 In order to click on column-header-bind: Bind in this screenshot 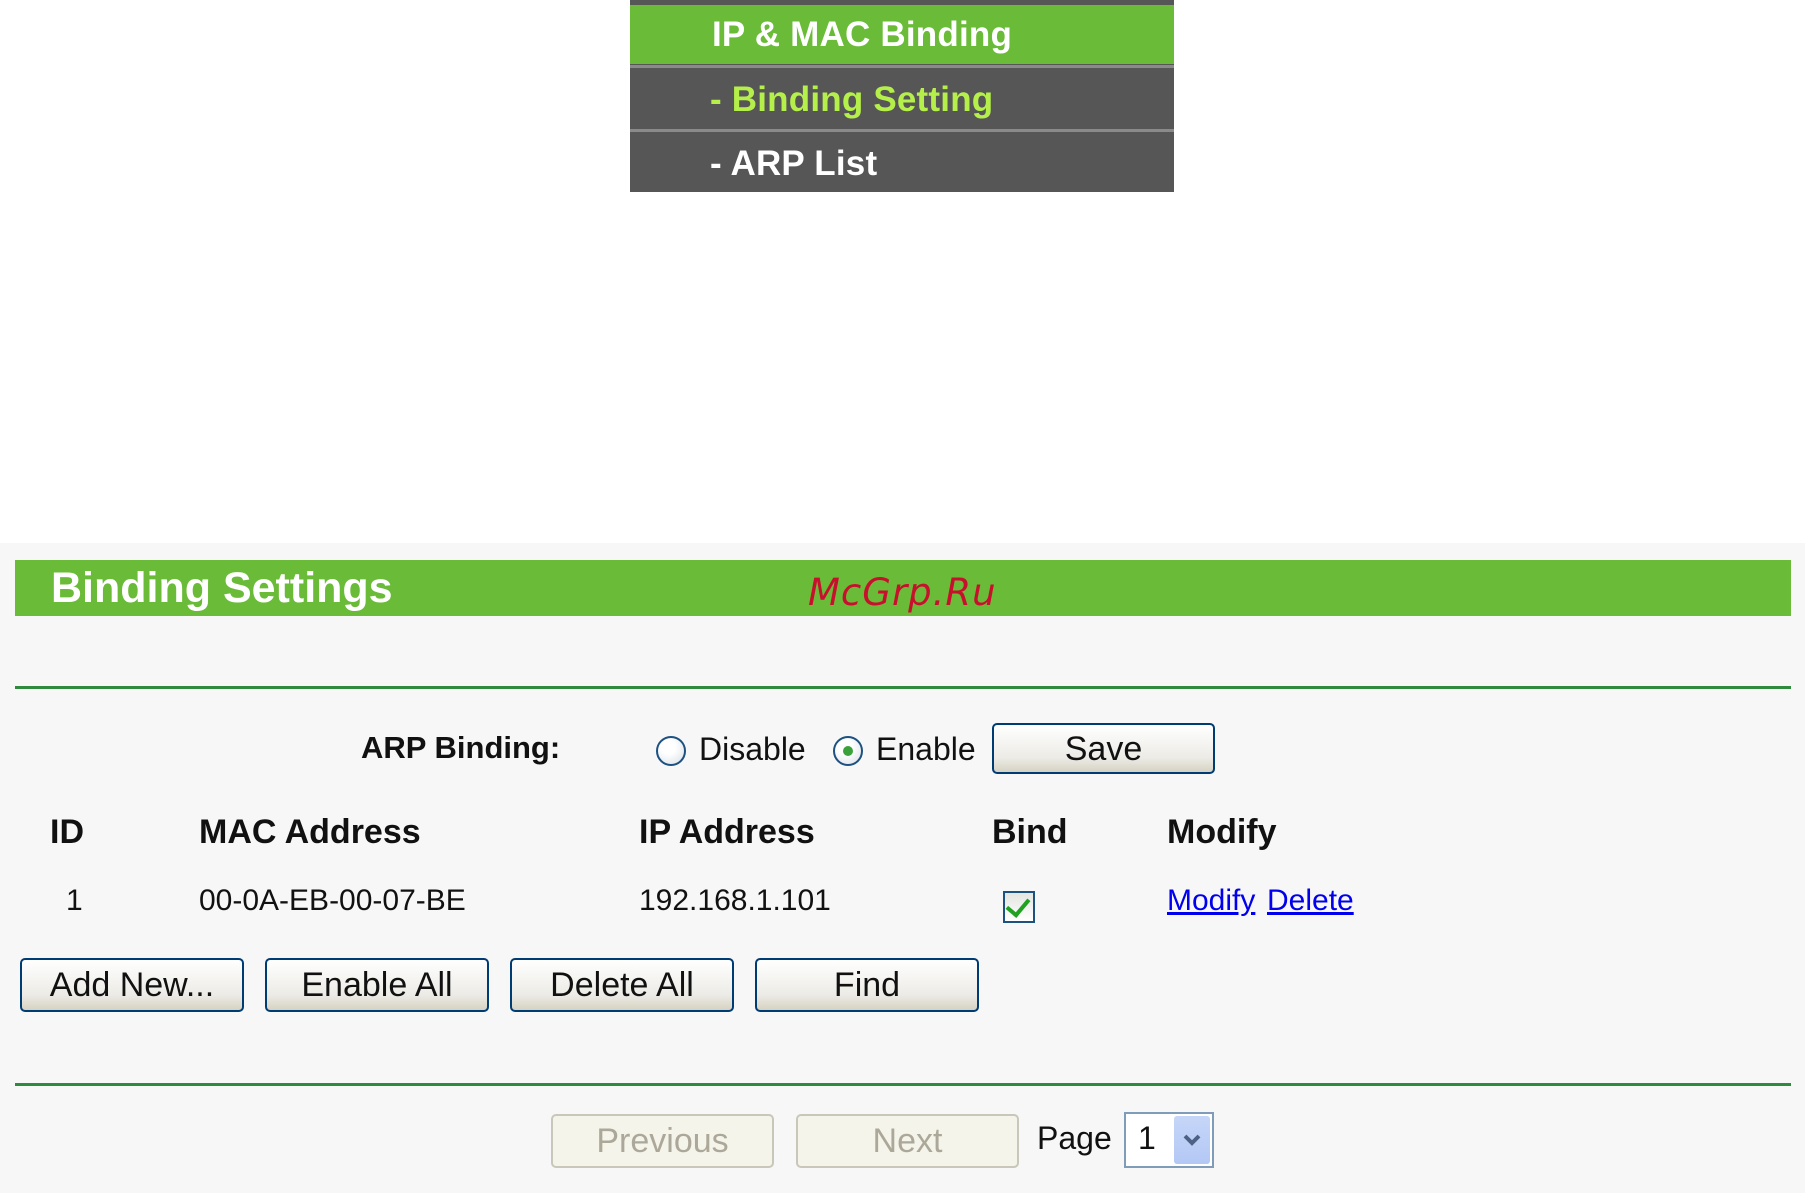, I will do `click(1030, 832)`.